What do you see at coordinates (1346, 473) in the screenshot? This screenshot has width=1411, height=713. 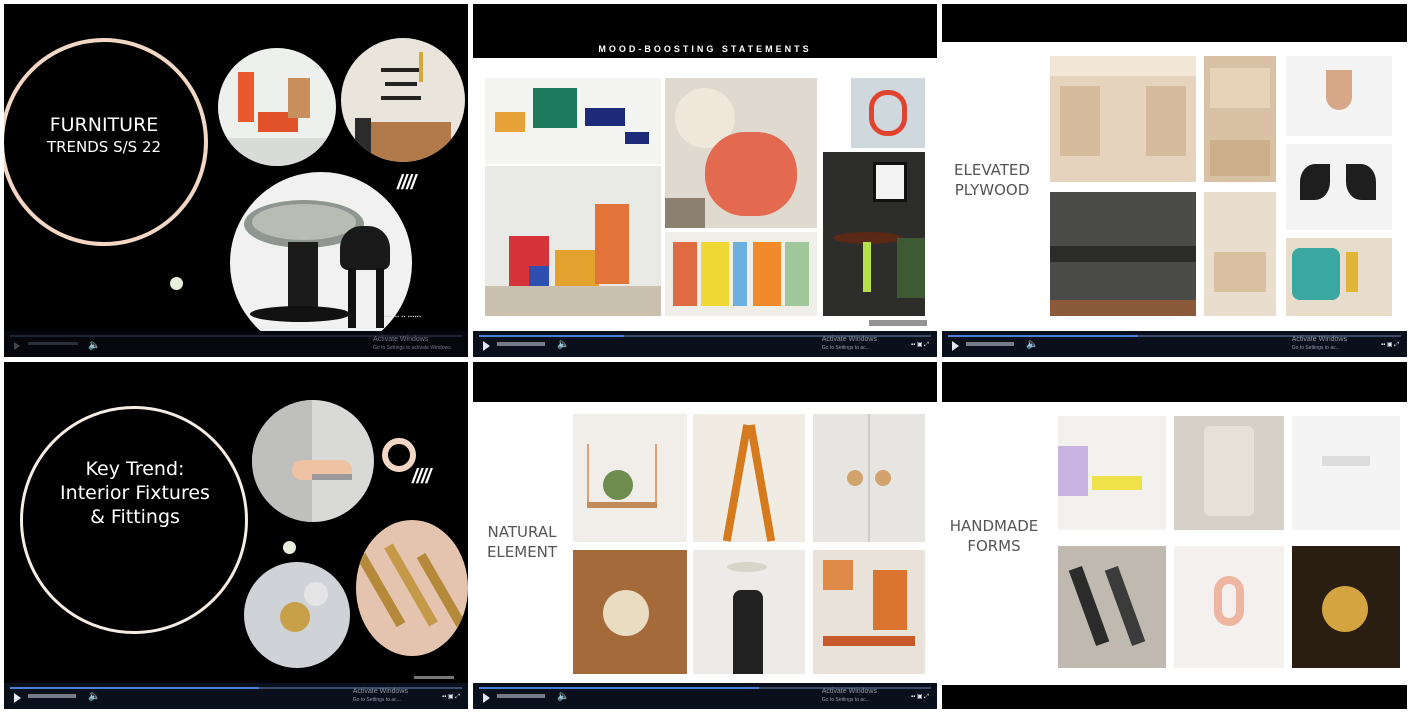 I see `white-sculpture-photo` at bounding box center [1346, 473].